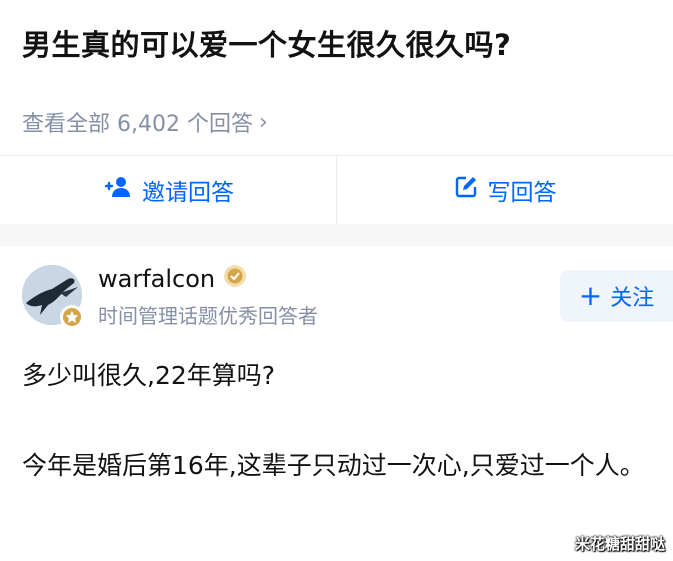 The width and height of the screenshot is (673, 561). What do you see at coordinates (333, 465) in the screenshot?
I see `answer-paragraph: 今年是婚后第16年,这辈子只动过一次心,只爱过一个人。` at bounding box center [333, 465].